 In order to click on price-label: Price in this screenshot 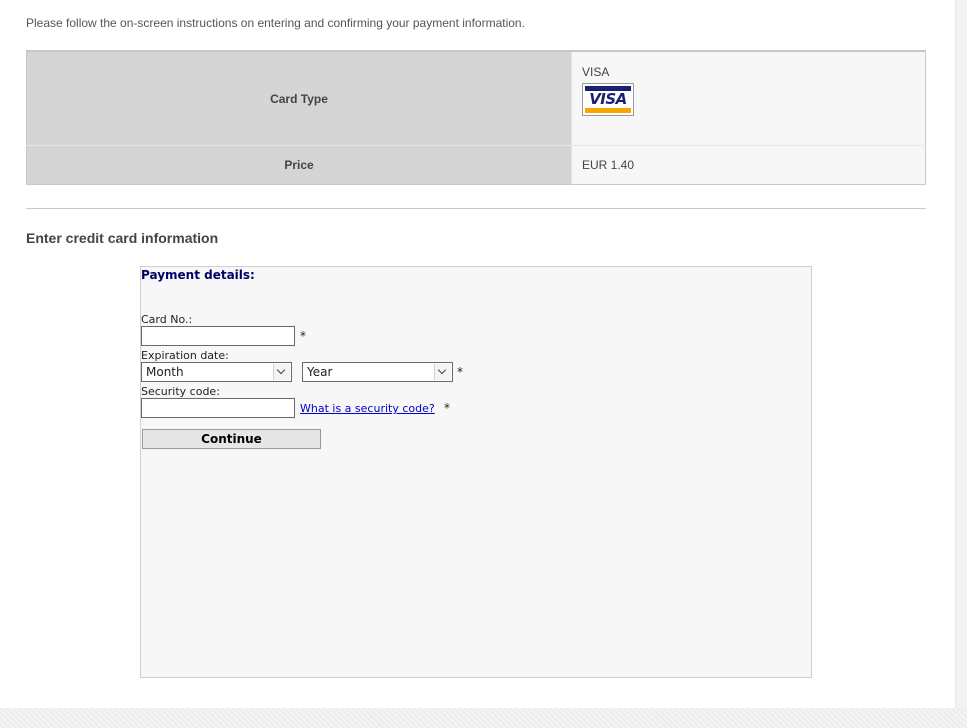, I will do `click(299, 165)`.